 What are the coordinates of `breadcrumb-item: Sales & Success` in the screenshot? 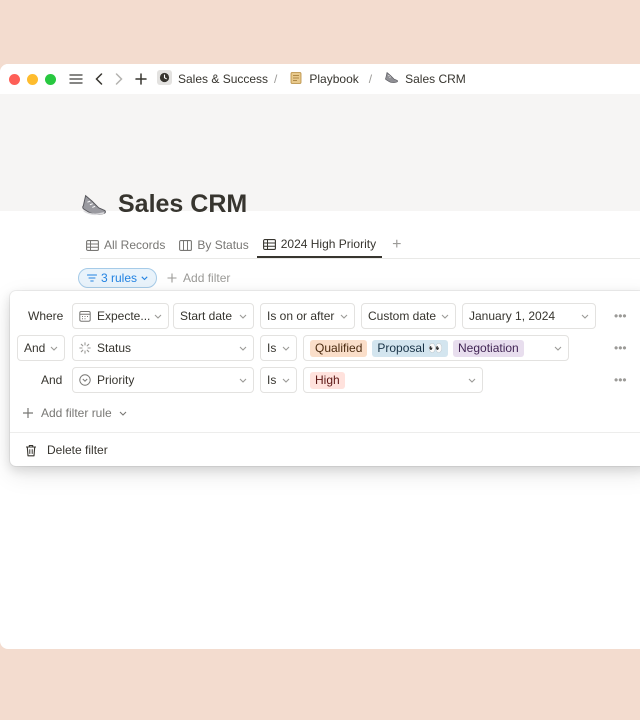 It's located at (212, 79).